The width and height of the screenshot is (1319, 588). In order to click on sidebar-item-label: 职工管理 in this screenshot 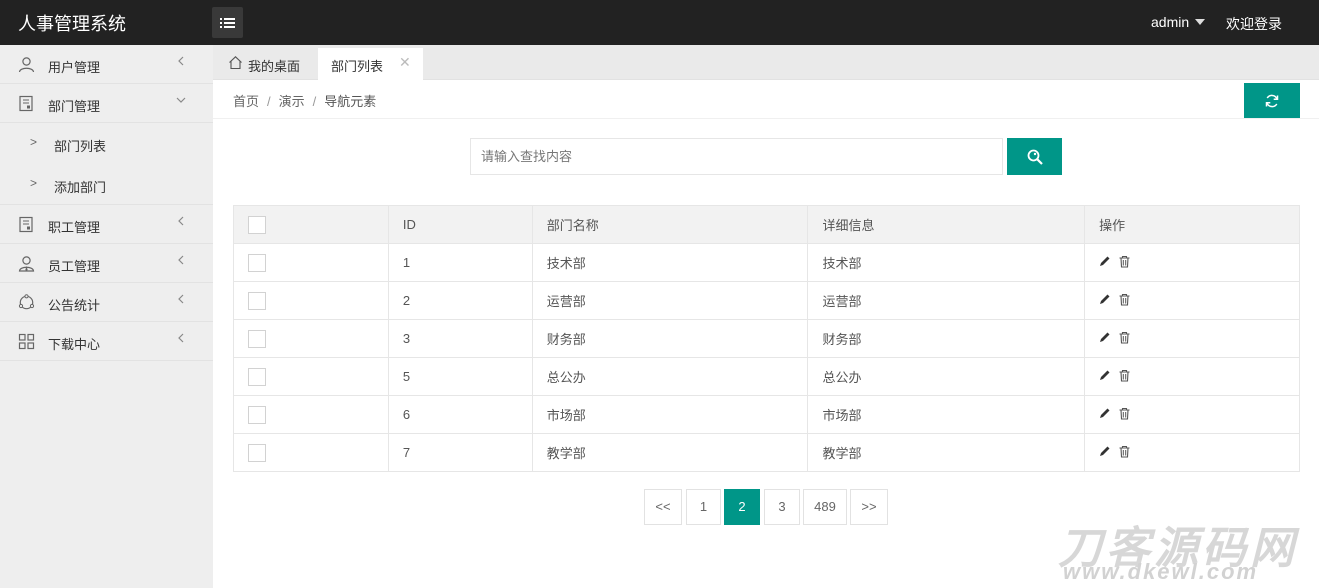, I will do `click(74, 227)`.